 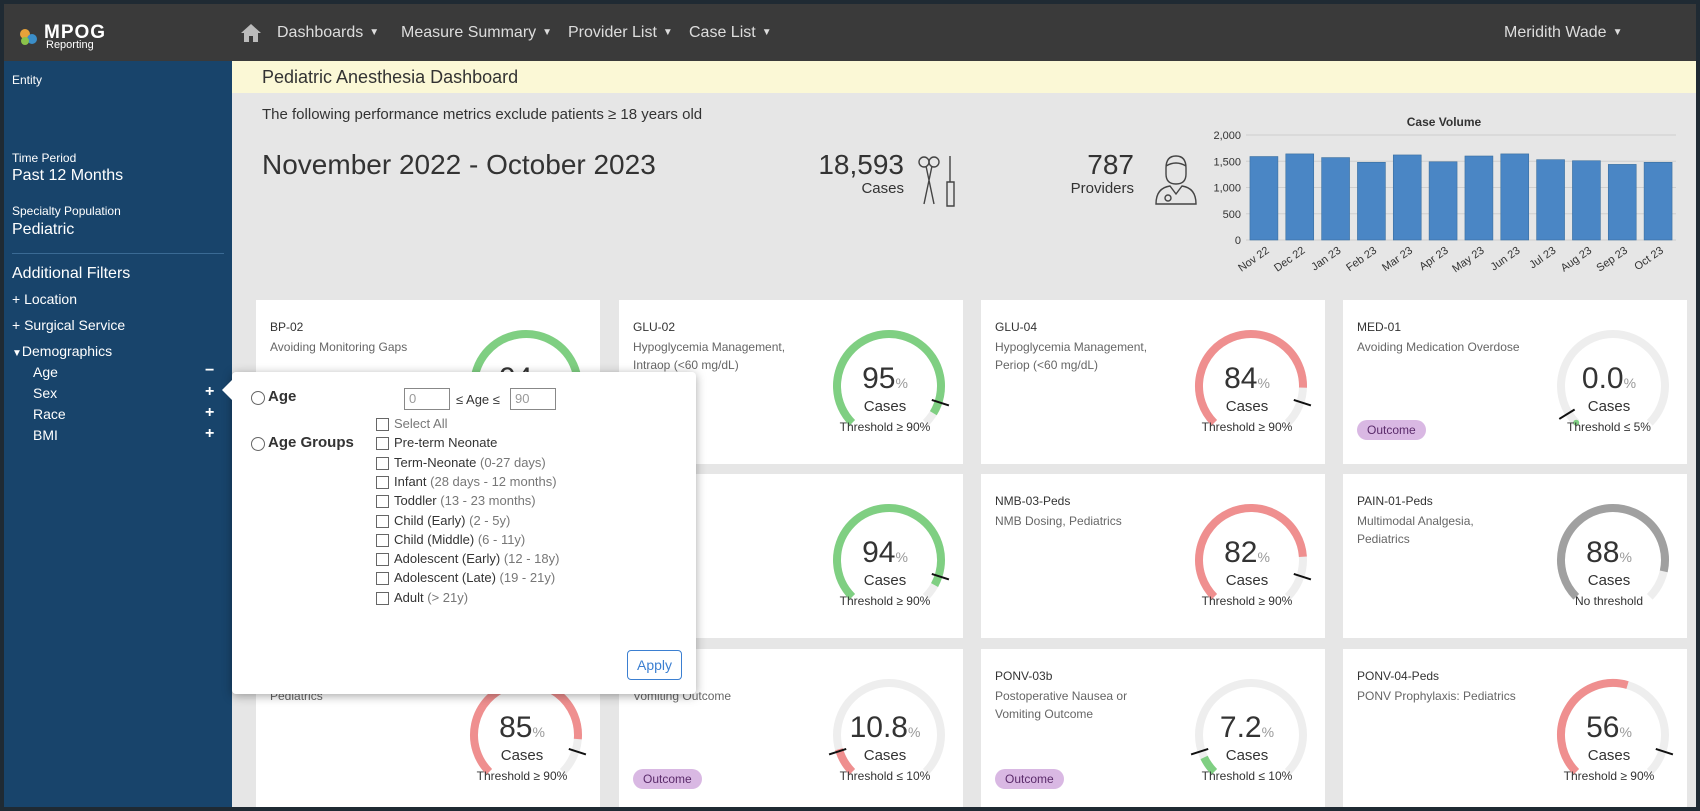 What do you see at coordinates (209, 413) in the screenshot?
I see `expand-race-toggle: +` at bounding box center [209, 413].